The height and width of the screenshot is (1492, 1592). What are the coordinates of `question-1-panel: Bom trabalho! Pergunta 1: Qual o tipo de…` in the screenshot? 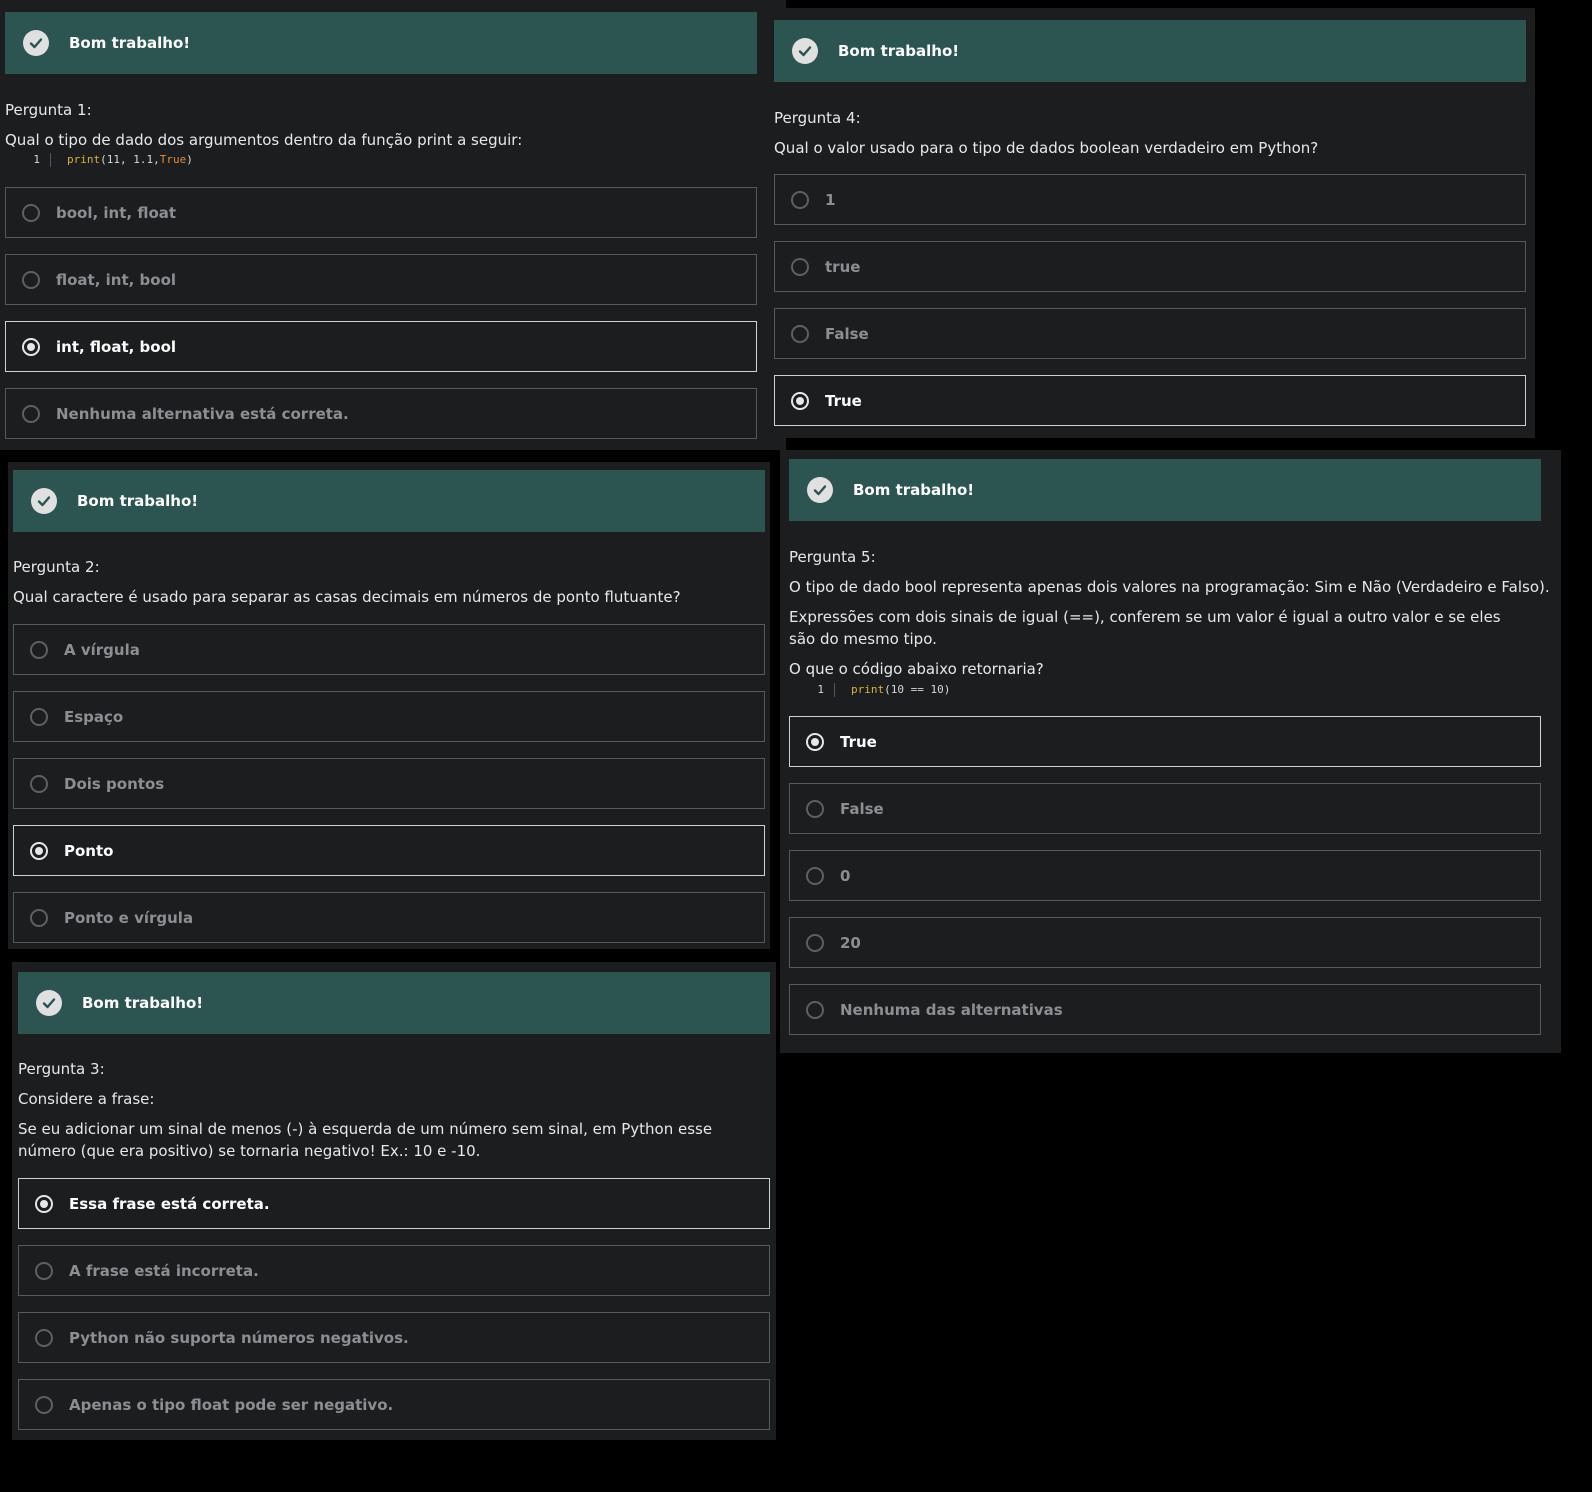 It's located at (393, 225).